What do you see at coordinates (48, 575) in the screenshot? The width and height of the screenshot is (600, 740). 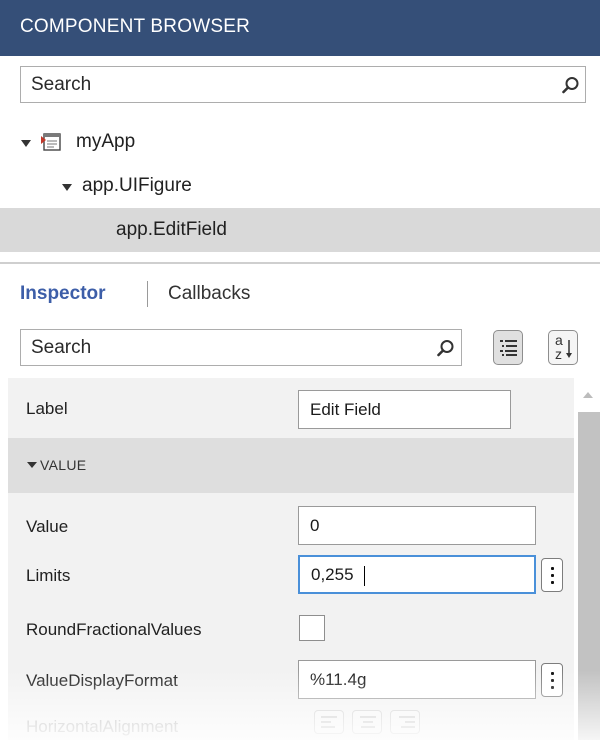 I see `property-label-limits: Limits` at bounding box center [48, 575].